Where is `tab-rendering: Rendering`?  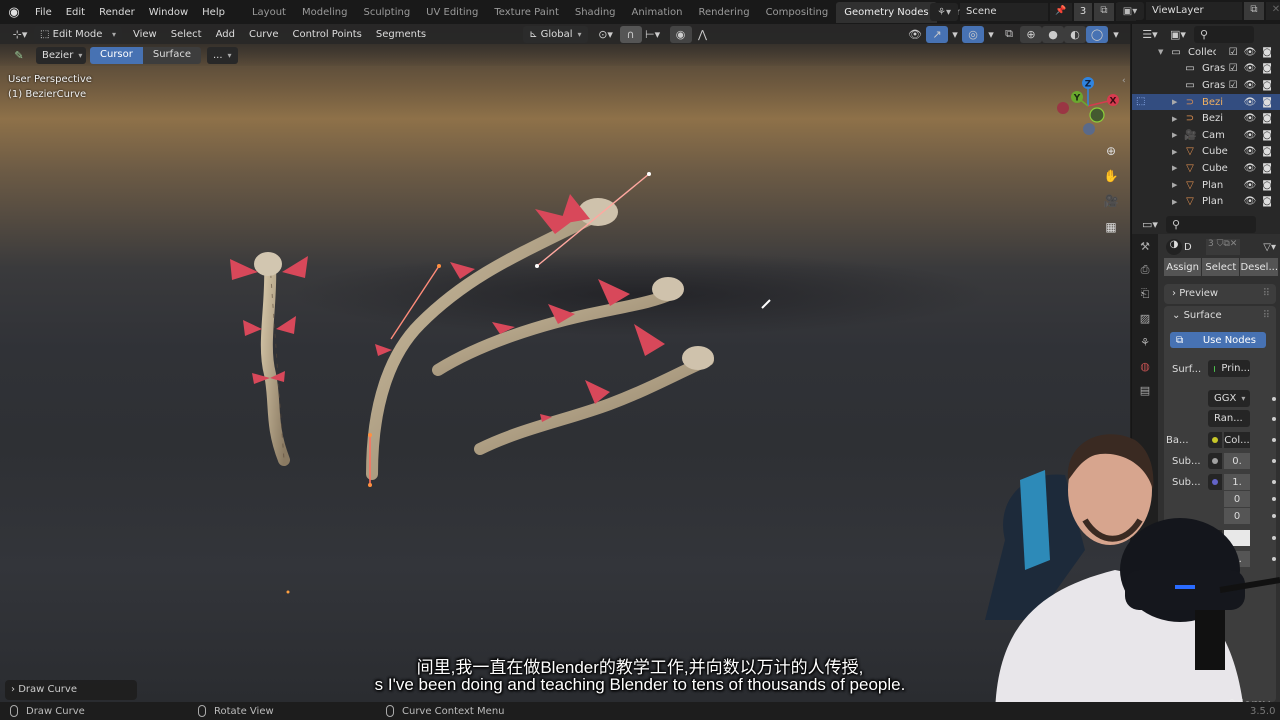 tab-rendering: Rendering is located at coordinates (723, 12).